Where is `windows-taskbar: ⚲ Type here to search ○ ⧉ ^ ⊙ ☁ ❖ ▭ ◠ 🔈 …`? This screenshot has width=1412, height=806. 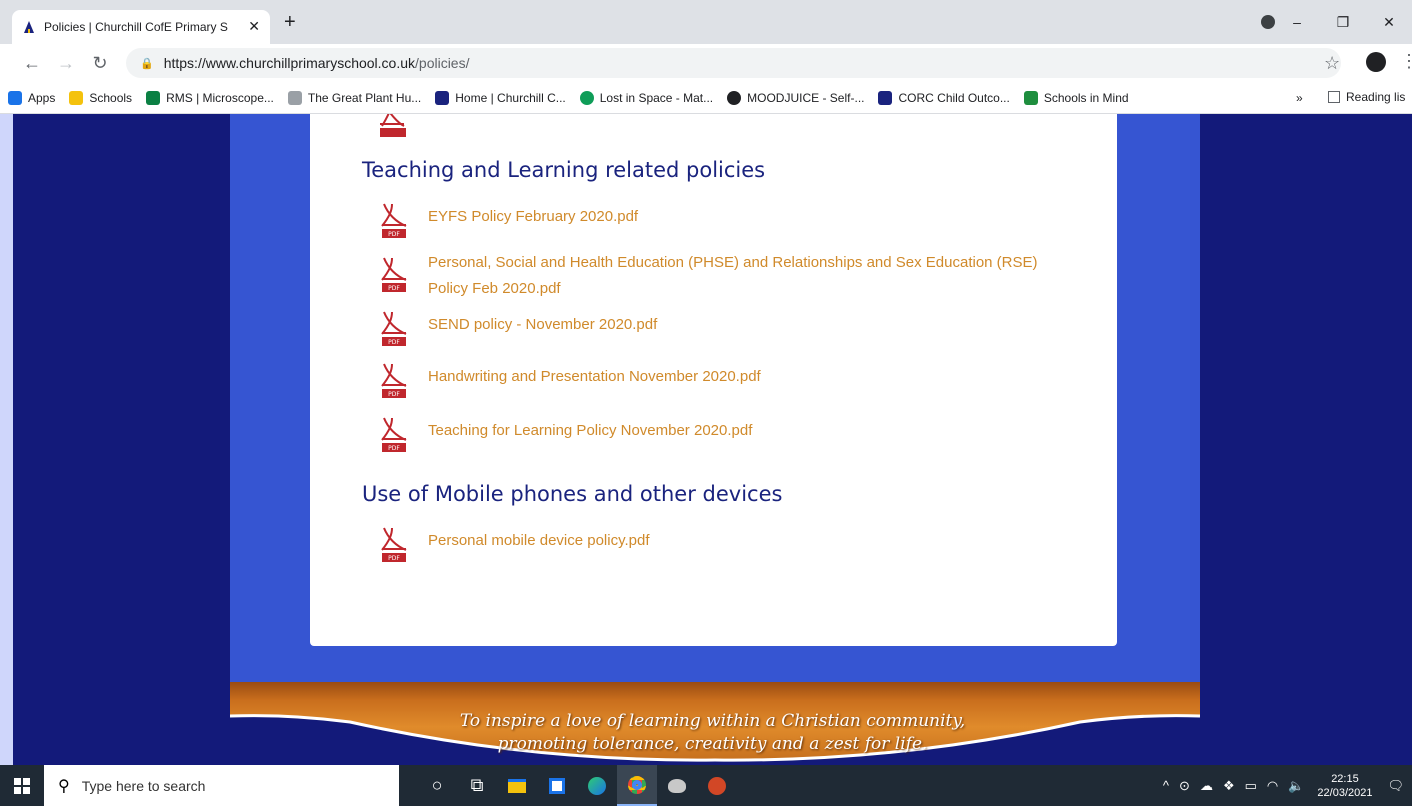
windows-taskbar: ⚲ Type here to search ○ ⧉ ^ ⊙ ☁ ❖ ▭ ◠ 🔈 … is located at coordinates (706, 785).